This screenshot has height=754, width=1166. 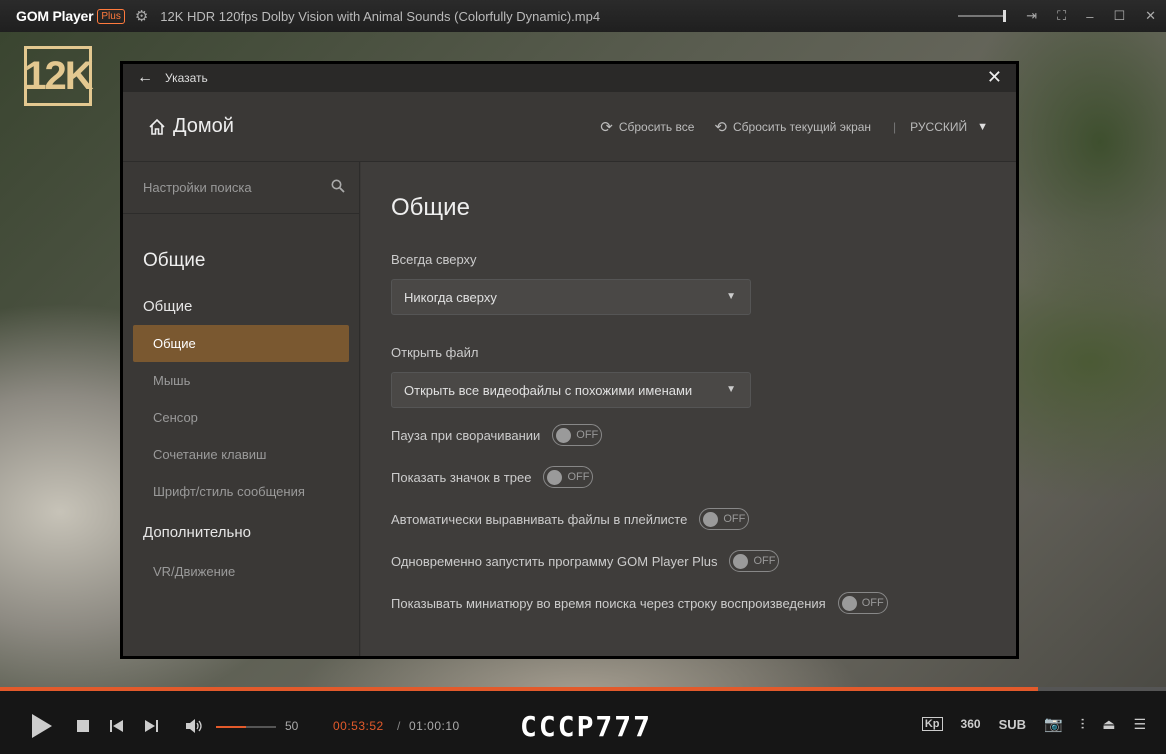 What do you see at coordinates (241, 306) in the screenshot?
I see `sidebar-category-general: Общие` at bounding box center [241, 306].